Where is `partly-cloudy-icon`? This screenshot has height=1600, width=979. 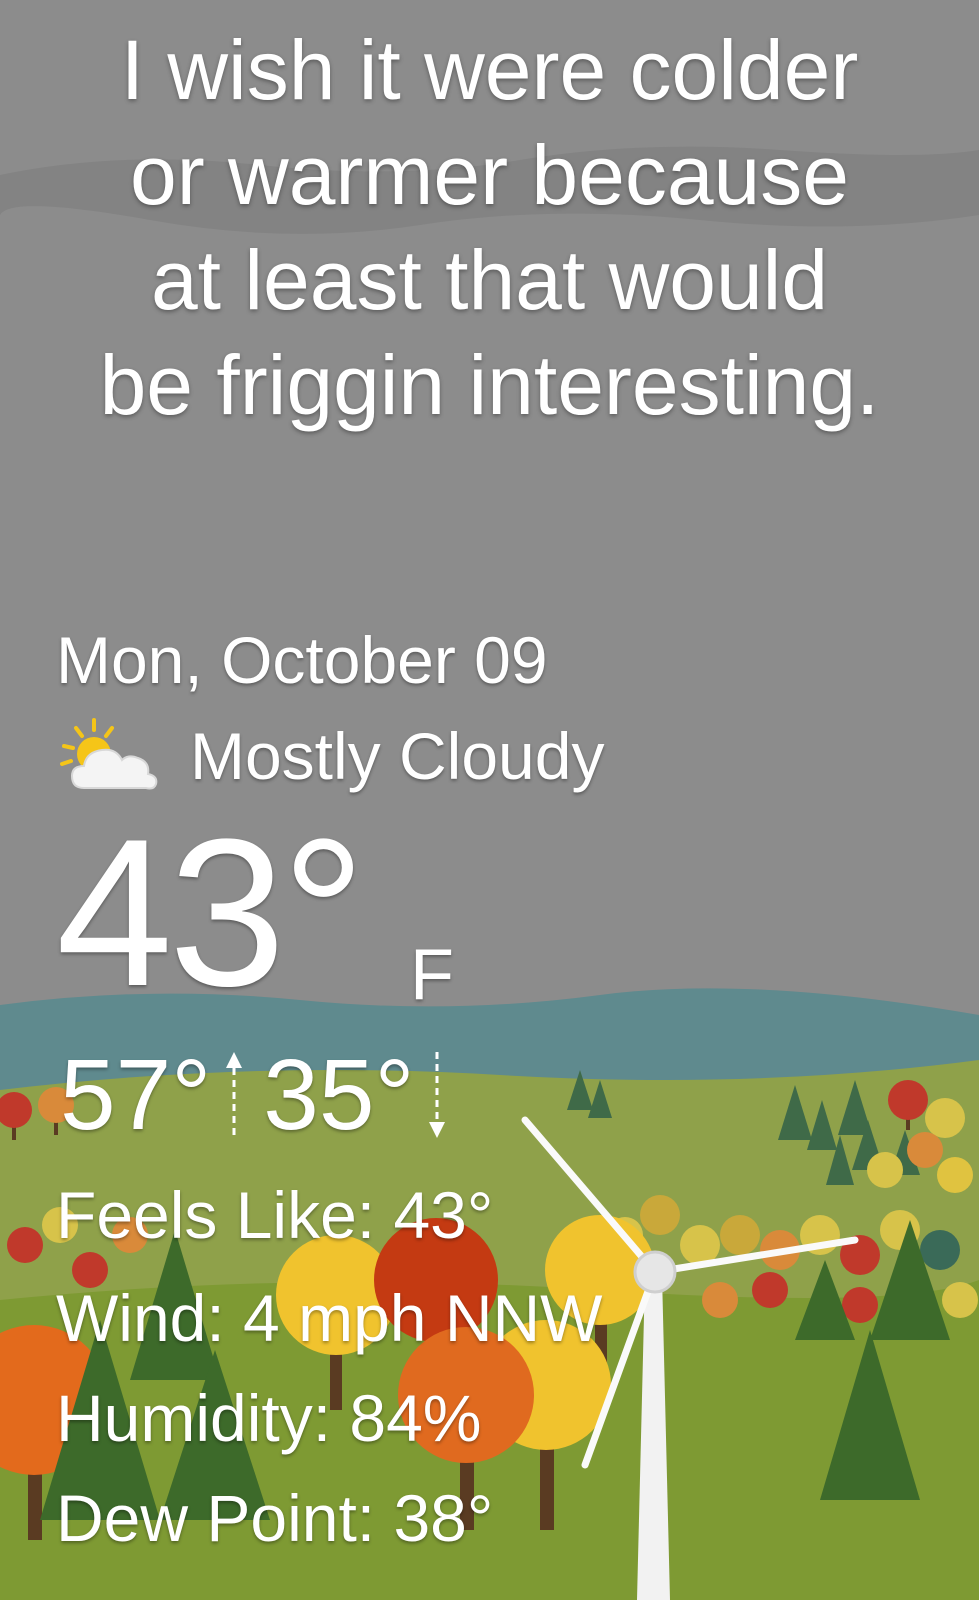 partly-cloudy-icon is located at coordinates (109, 754).